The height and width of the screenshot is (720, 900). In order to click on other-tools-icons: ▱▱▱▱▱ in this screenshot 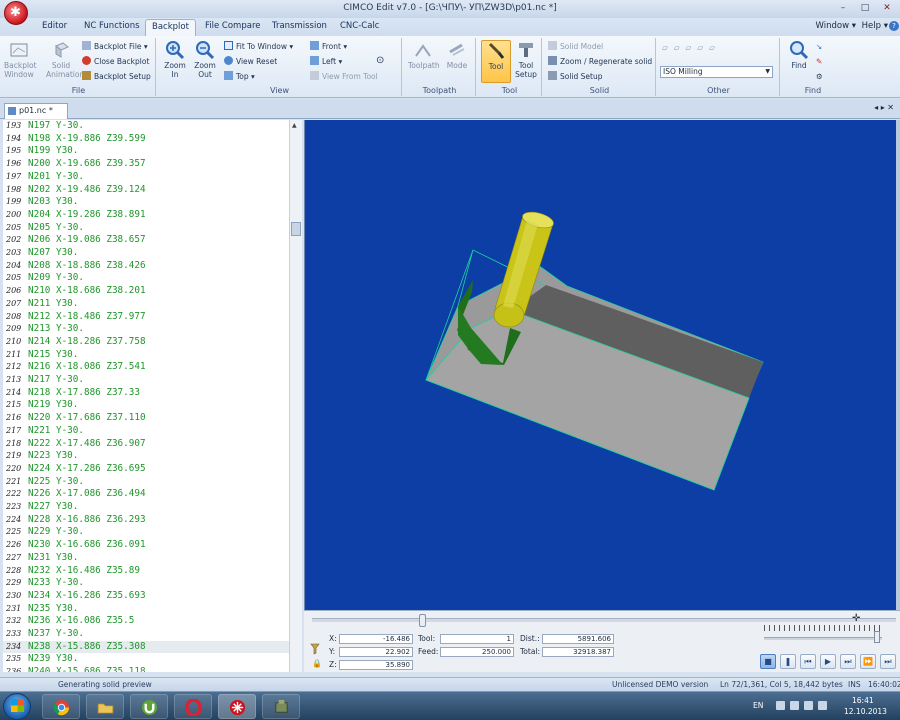, I will do `click(691, 47)`.